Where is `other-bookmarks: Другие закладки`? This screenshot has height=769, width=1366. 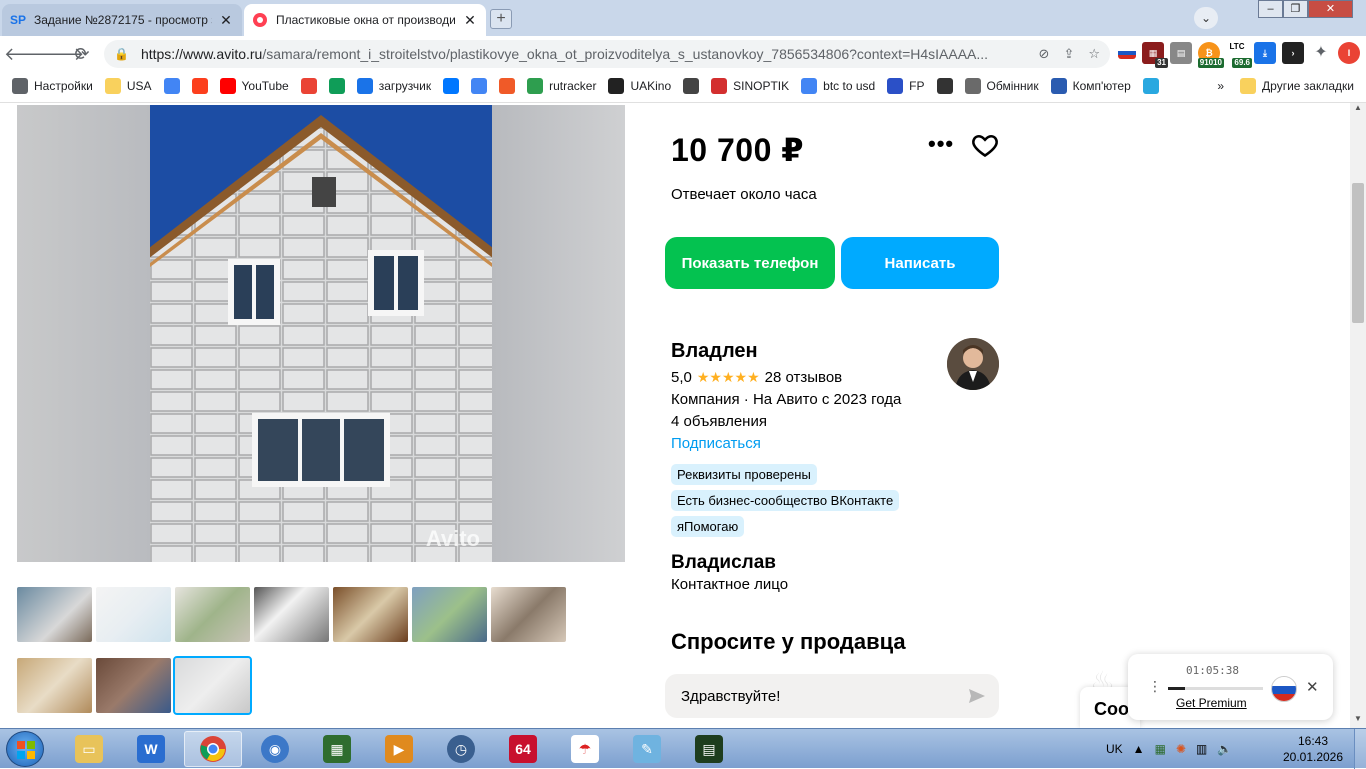 other-bookmarks: Другие закладки is located at coordinates (1297, 86).